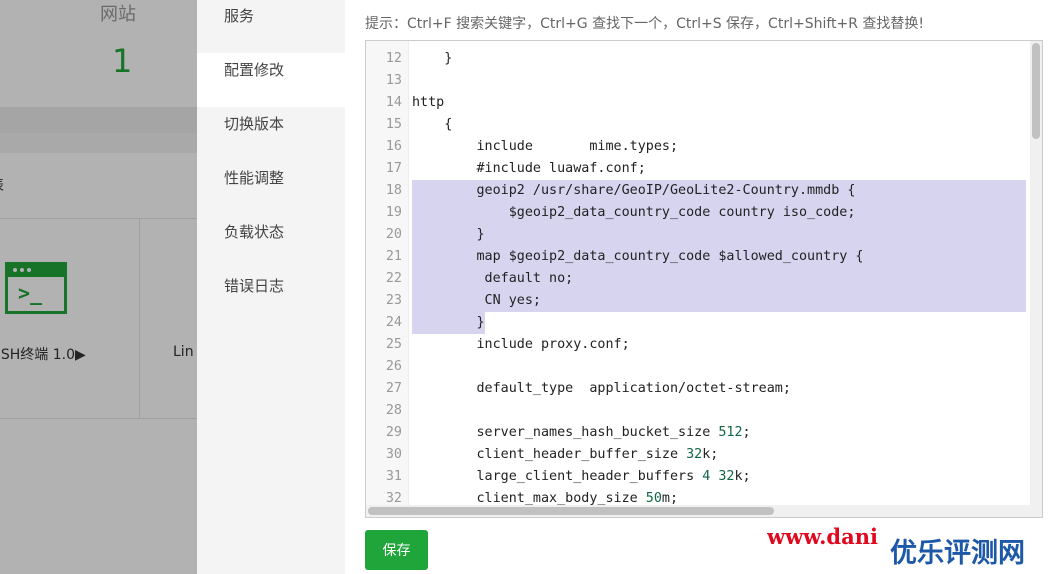 This screenshot has width=1050, height=574. Describe the element at coordinates (393, 300) in the screenshot. I see `line-number: 23` at that location.